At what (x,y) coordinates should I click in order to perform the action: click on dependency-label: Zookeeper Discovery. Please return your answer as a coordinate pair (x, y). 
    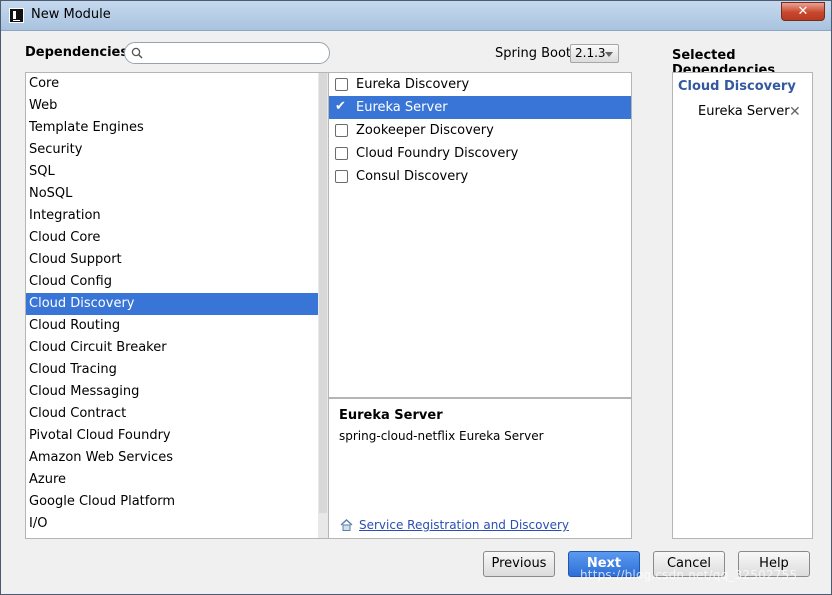
    Looking at the image, I should click on (425, 130).